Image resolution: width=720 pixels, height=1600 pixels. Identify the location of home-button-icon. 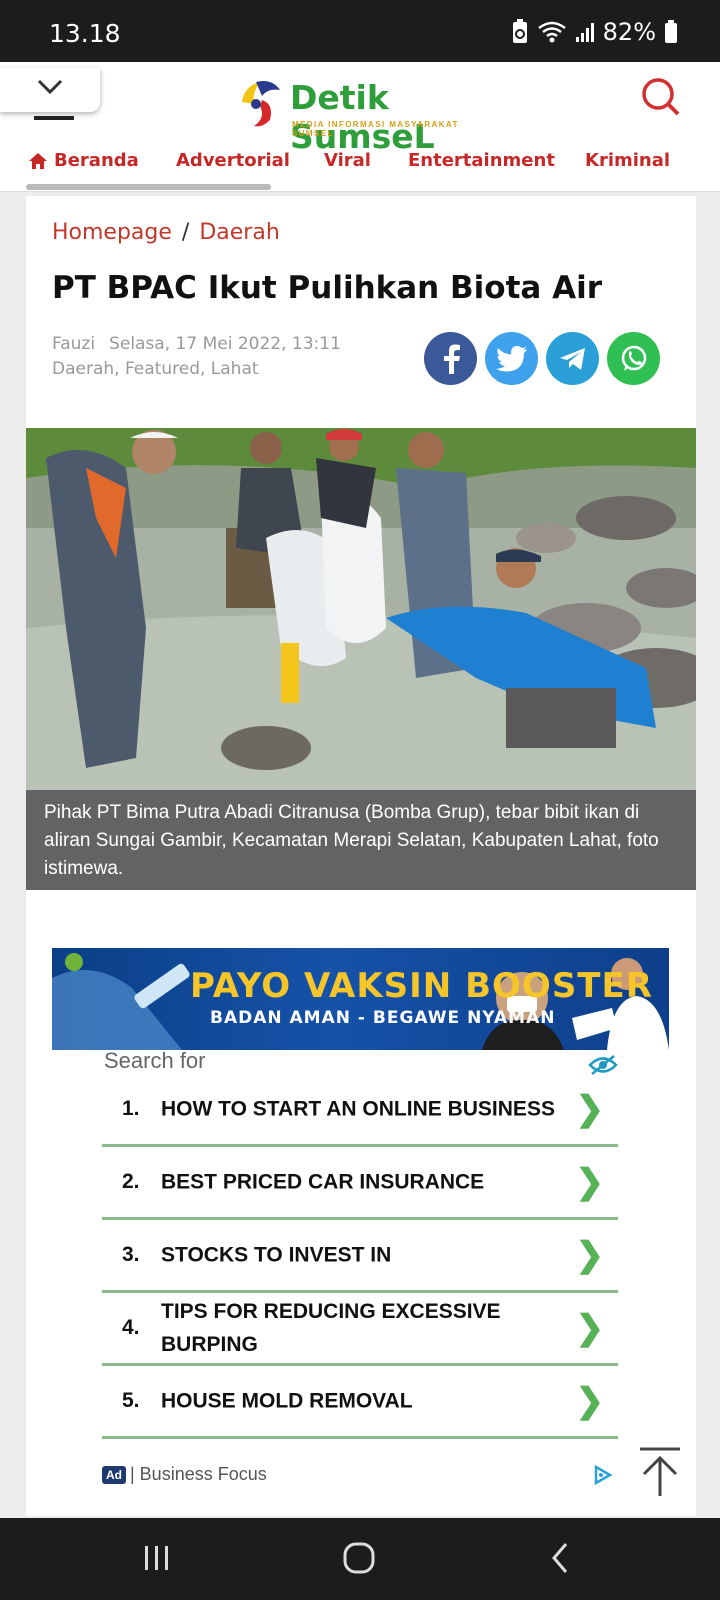
(360, 1558).